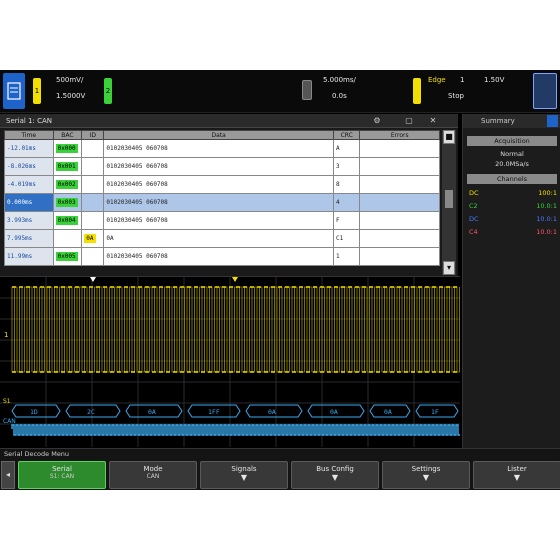  I want to click on channel-name: C4, so click(473, 232).